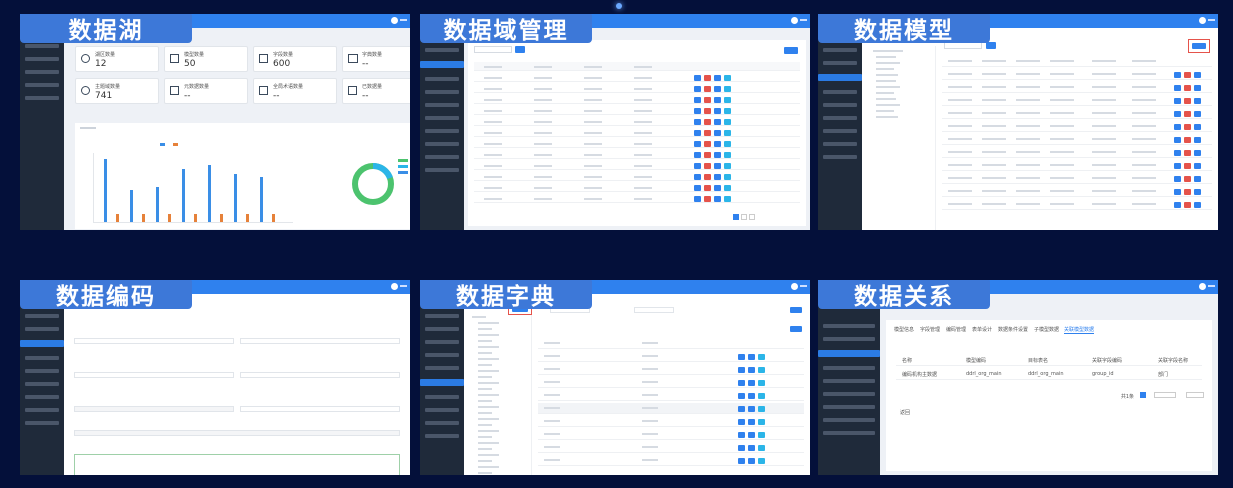 The image size is (1233, 488). What do you see at coordinates (493, 49) in the screenshot?
I see `search-input` at bounding box center [493, 49].